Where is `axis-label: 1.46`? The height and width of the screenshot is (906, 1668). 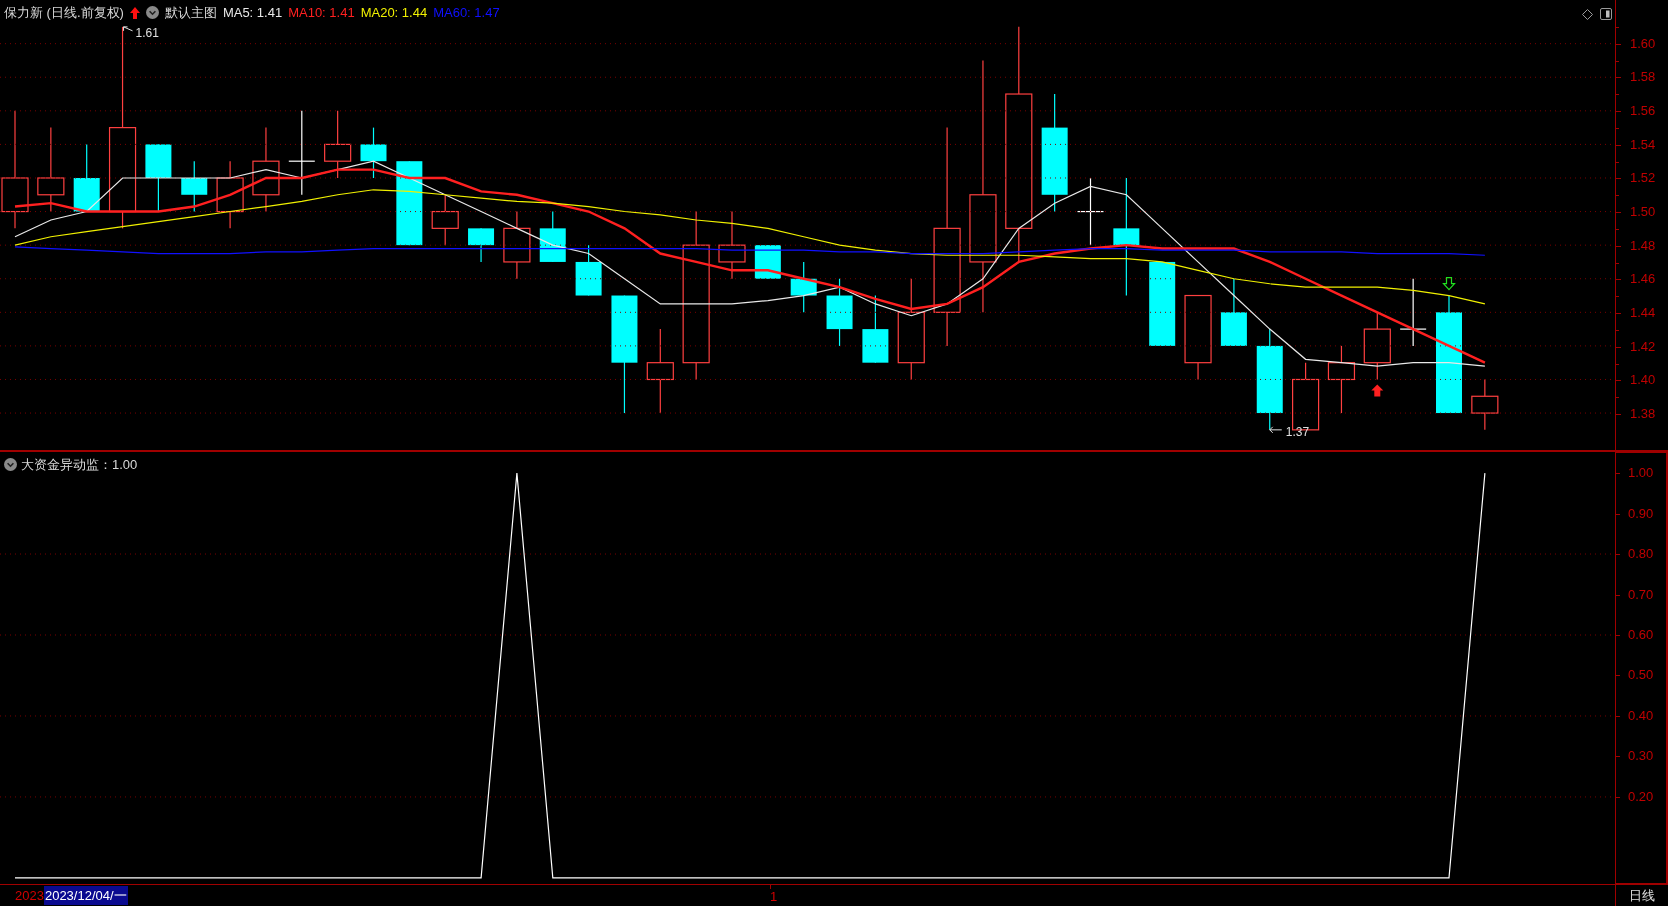 axis-label: 1.46 is located at coordinates (1643, 279).